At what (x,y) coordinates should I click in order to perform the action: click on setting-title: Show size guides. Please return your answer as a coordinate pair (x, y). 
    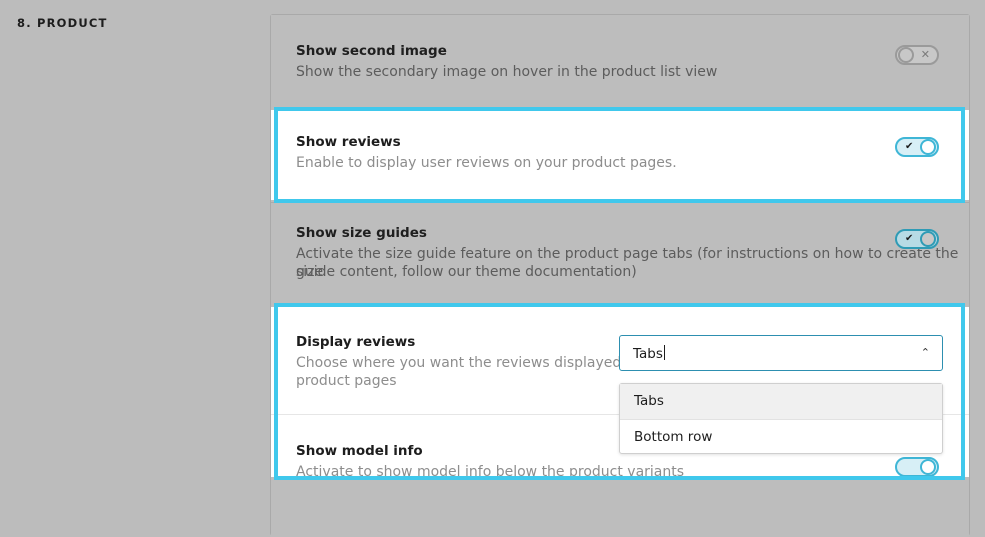
    Looking at the image, I should click on (361, 233).